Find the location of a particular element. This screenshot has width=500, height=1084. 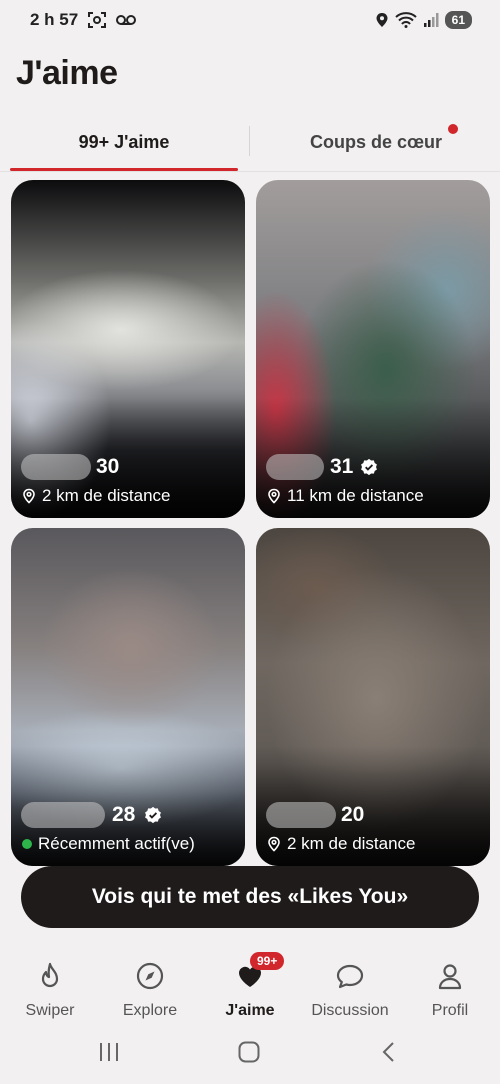

profile-card: 28 Récemment actif(ve) is located at coordinates (128, 697).